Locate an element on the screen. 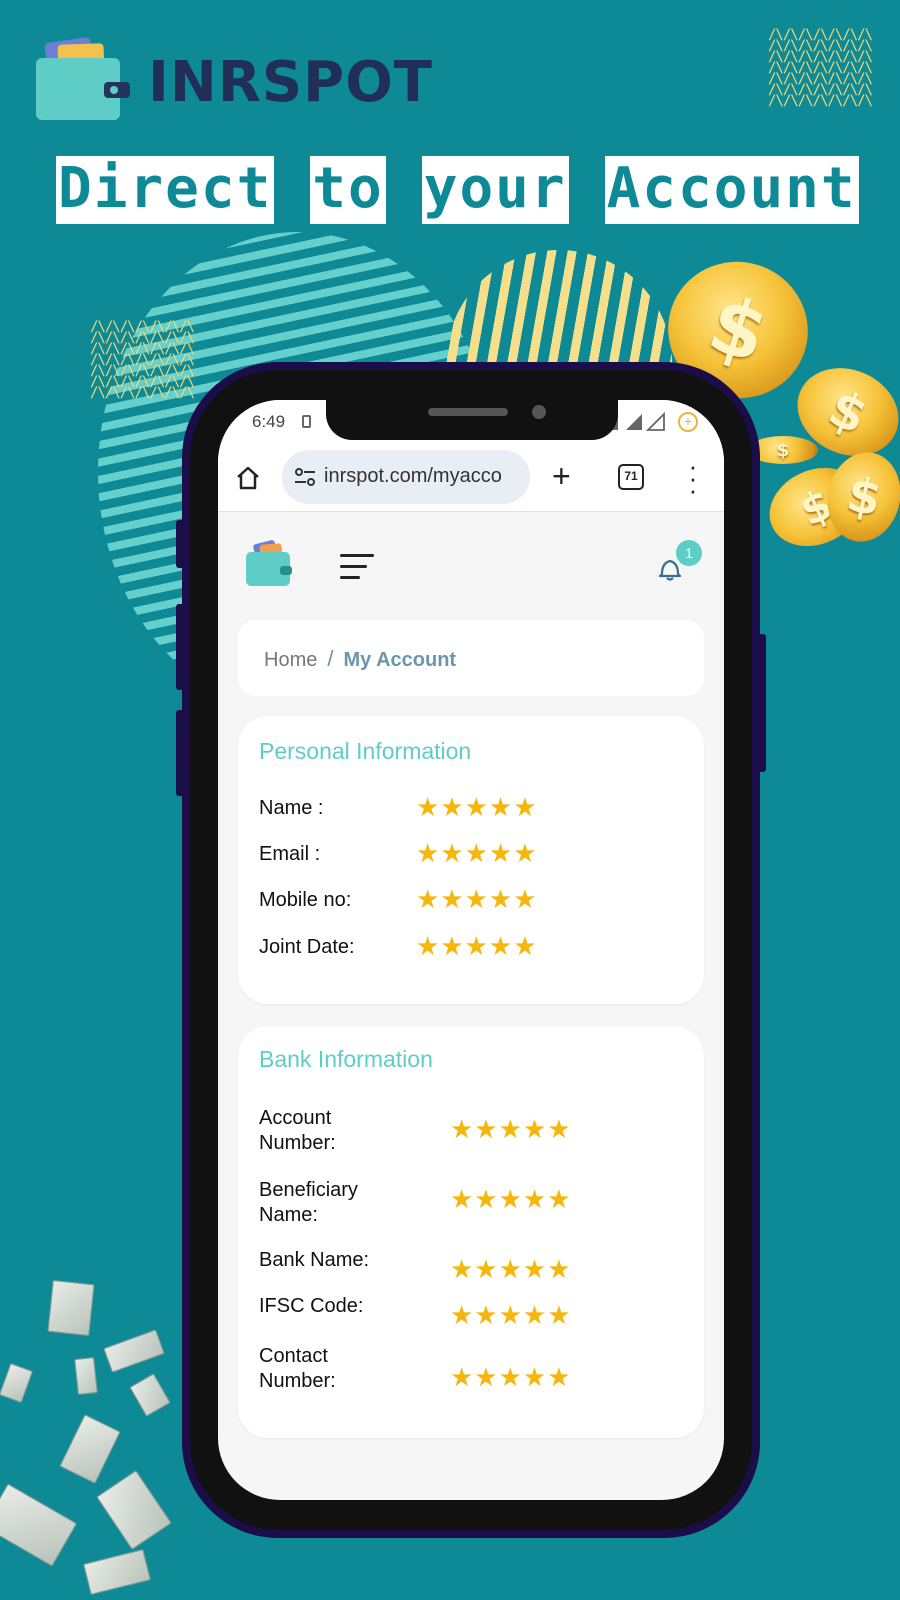  info-row: Email : is located at coordinates (289, 854).